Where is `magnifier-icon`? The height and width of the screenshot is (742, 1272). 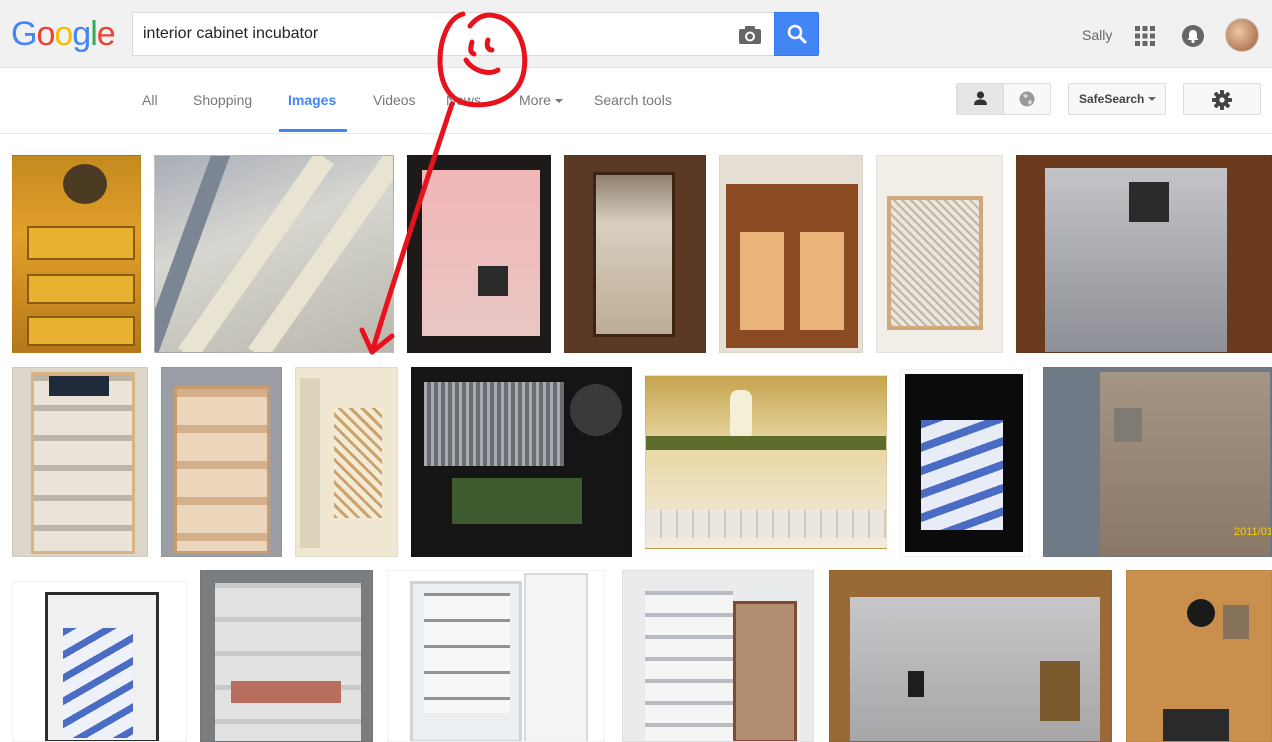
magnifier-icon is located at coordinates (797, 34).